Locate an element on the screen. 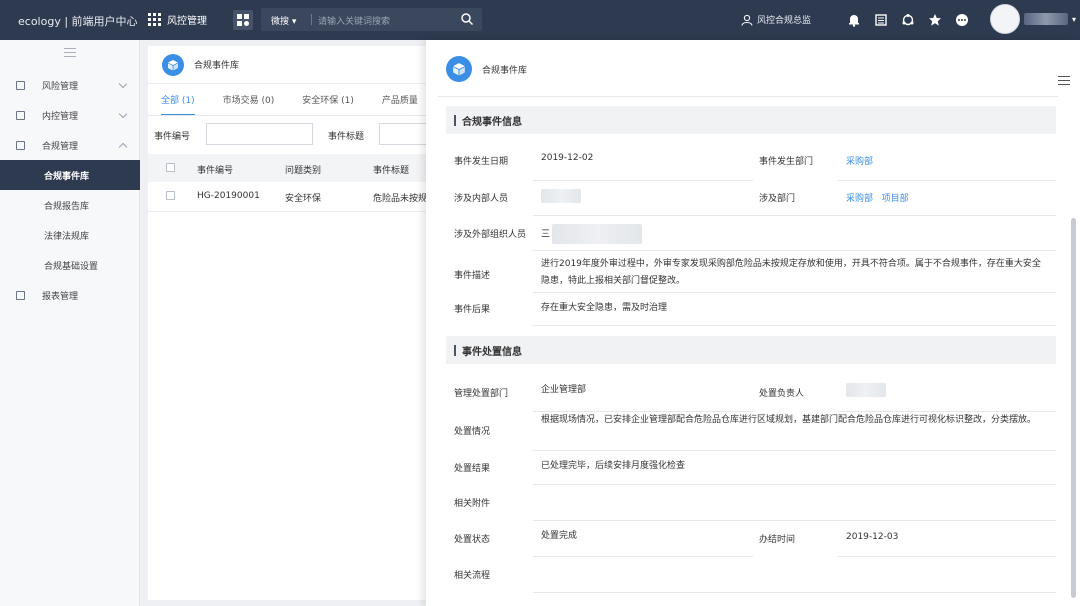 This screenshot has width=1080, height=606. handler-redacted is located at coordinates (866, 390).